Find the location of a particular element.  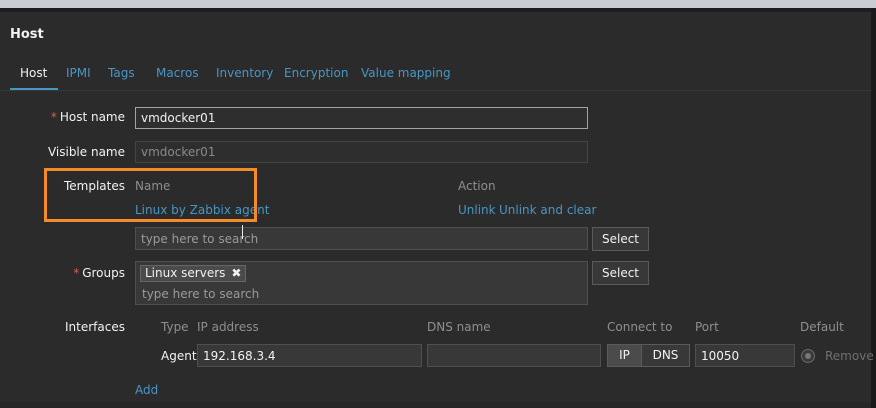

tab-host: Host is located at coordinates (33, 73).